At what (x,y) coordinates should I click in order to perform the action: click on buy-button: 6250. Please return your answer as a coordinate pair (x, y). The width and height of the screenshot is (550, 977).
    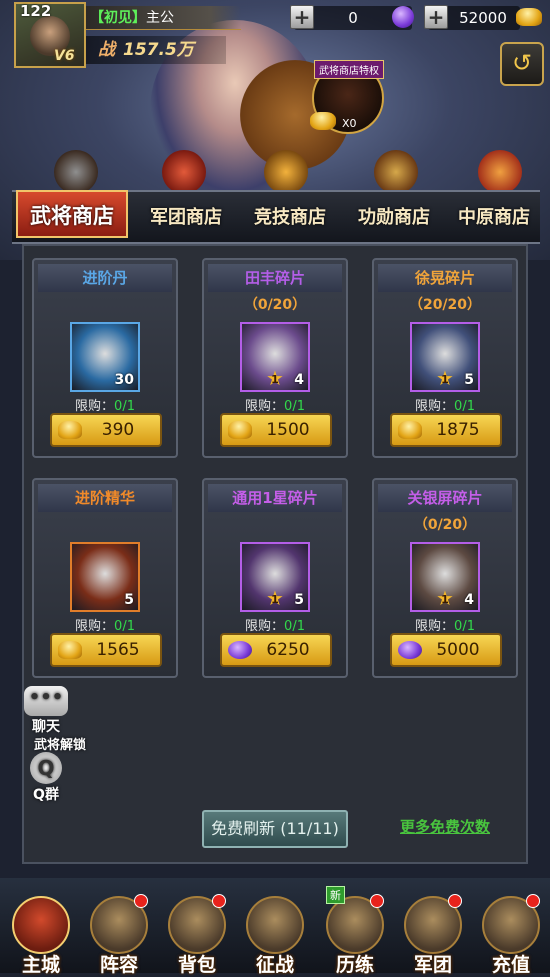
    Looking at the image, I should click on (276, 650).